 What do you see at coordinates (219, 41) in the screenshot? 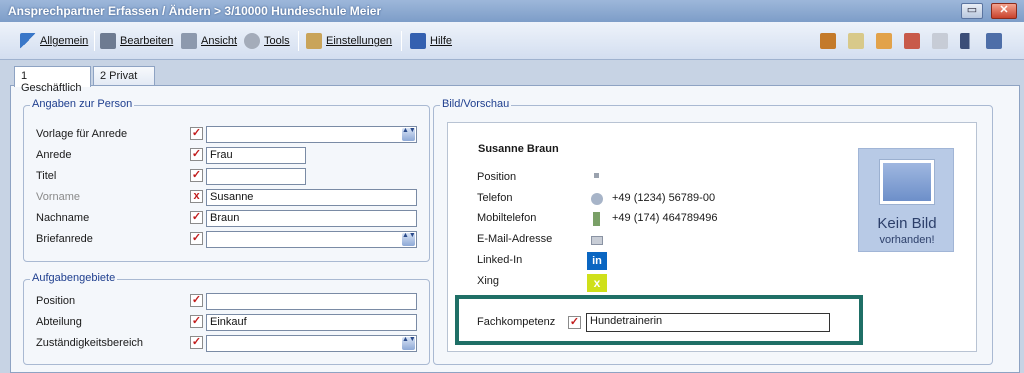
I see `menu-label: Ansicht` at bounding box center [219, 41].